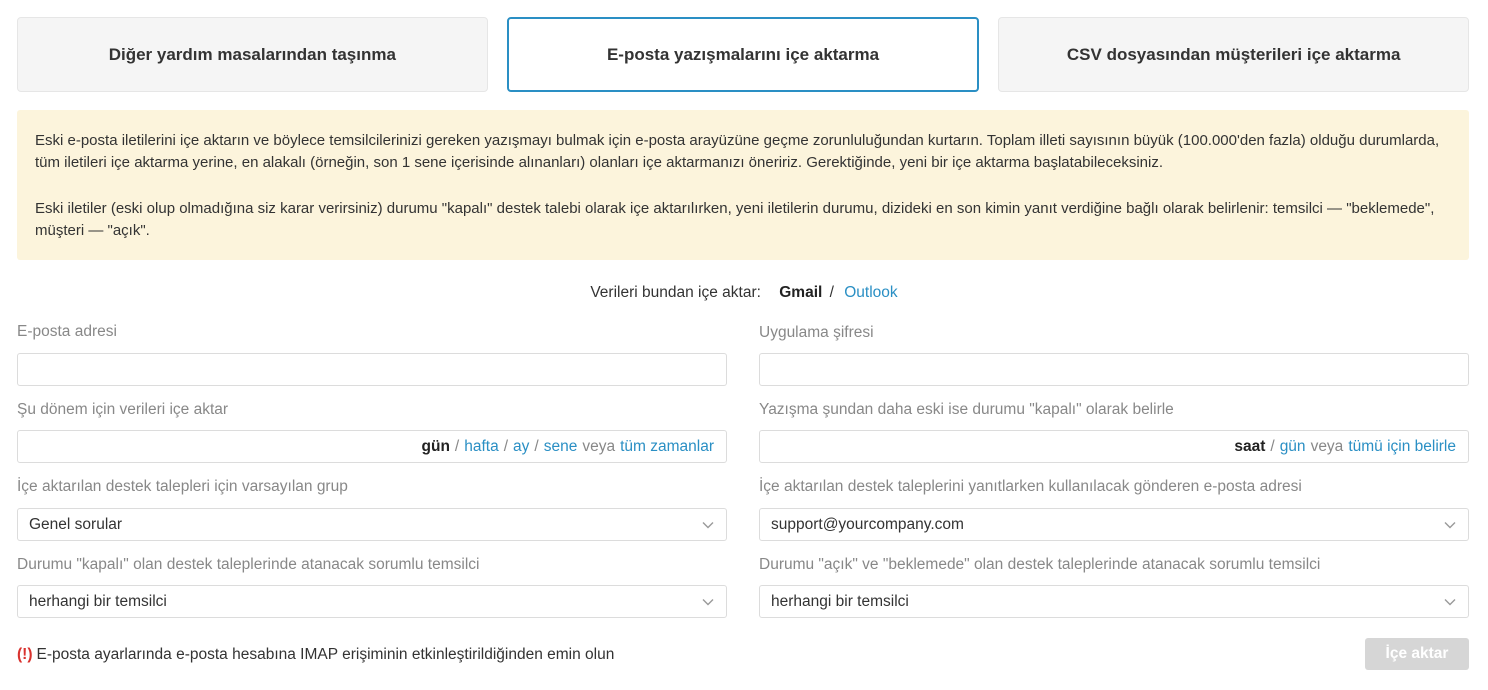 Image resolution: width=1488 pixels, height=690 pixels. Describe the element at coordinates (372, 524) in the screenshot. I see `default-group-select: Genel sorular` at that location.